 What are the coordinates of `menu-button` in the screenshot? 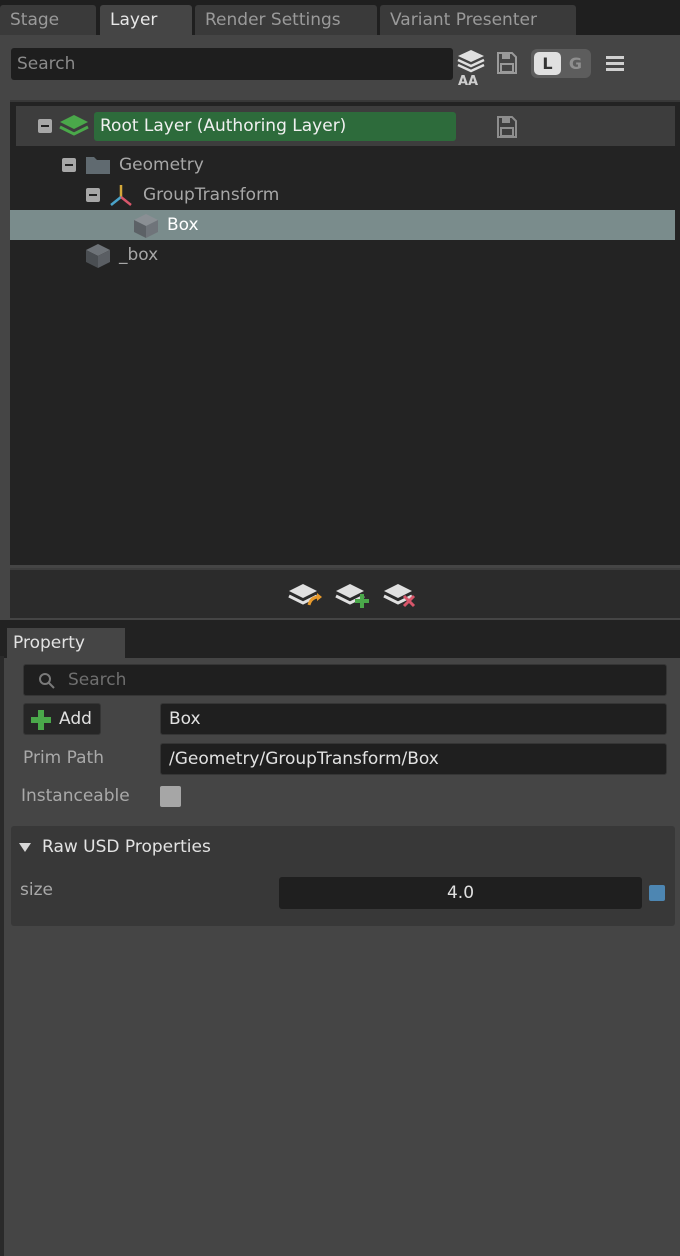 It's located at (615, 64).